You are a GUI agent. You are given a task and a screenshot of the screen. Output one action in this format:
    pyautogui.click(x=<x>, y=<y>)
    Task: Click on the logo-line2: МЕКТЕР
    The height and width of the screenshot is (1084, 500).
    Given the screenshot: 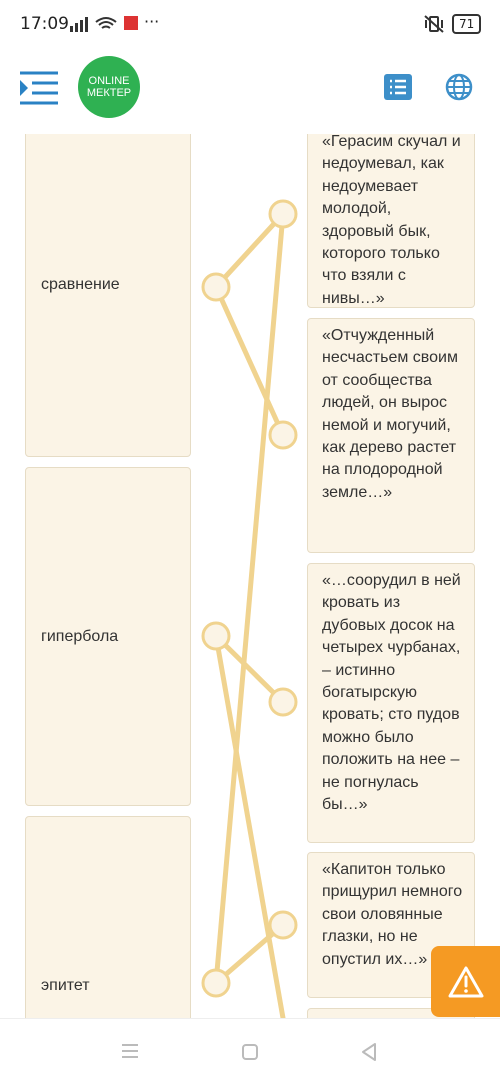 What is the action you would take?
    pyautogui.click(x=109, y=93)
    